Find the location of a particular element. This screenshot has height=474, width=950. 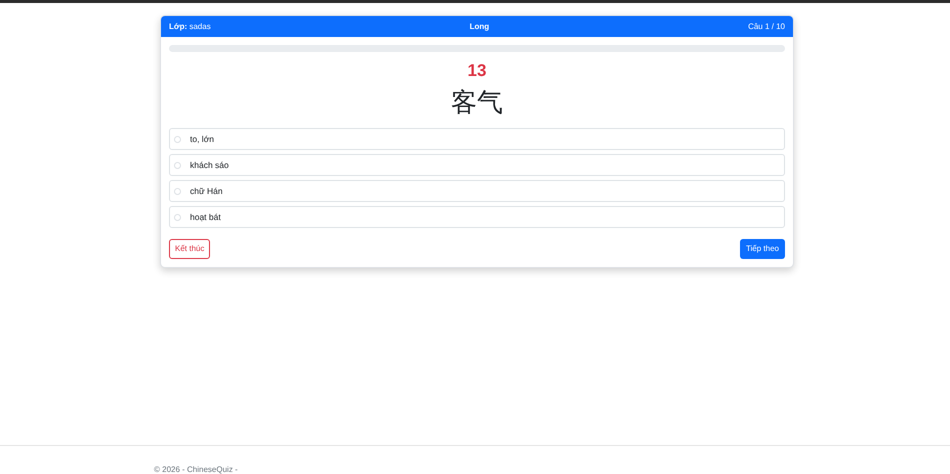

answer-option: chữ Hán is located at coordinates (477, 191).